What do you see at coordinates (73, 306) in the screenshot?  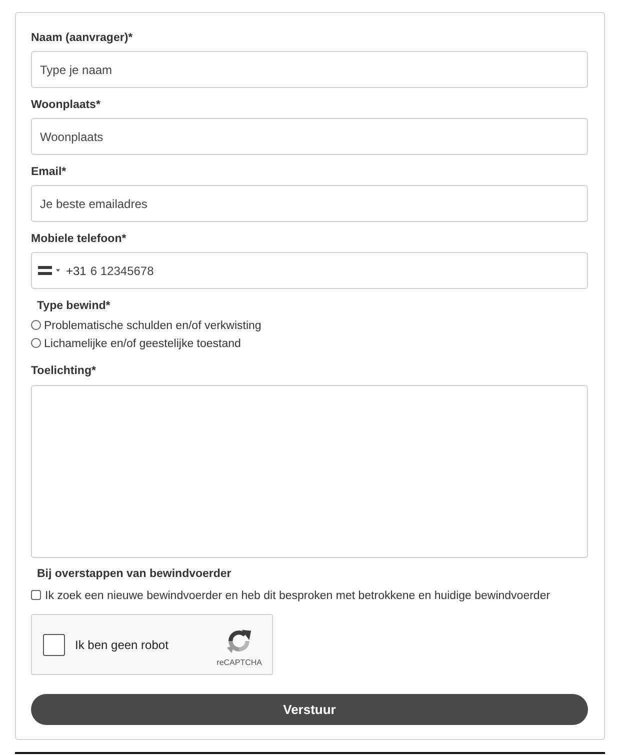 I see `group-label: Type bewind*` at bounding box center [73, 306].